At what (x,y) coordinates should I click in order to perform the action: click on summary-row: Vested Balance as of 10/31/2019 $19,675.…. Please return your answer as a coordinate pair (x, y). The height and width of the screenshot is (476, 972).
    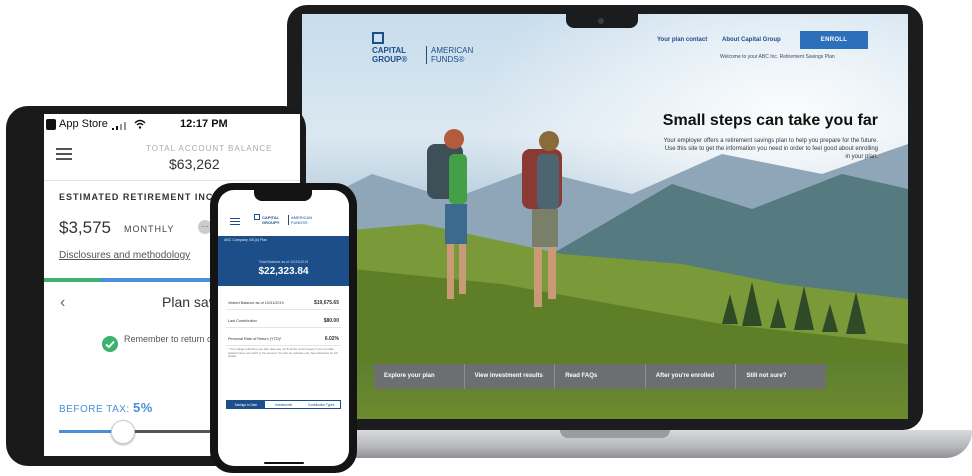
    Looking at the image, I should click on (283, 303).